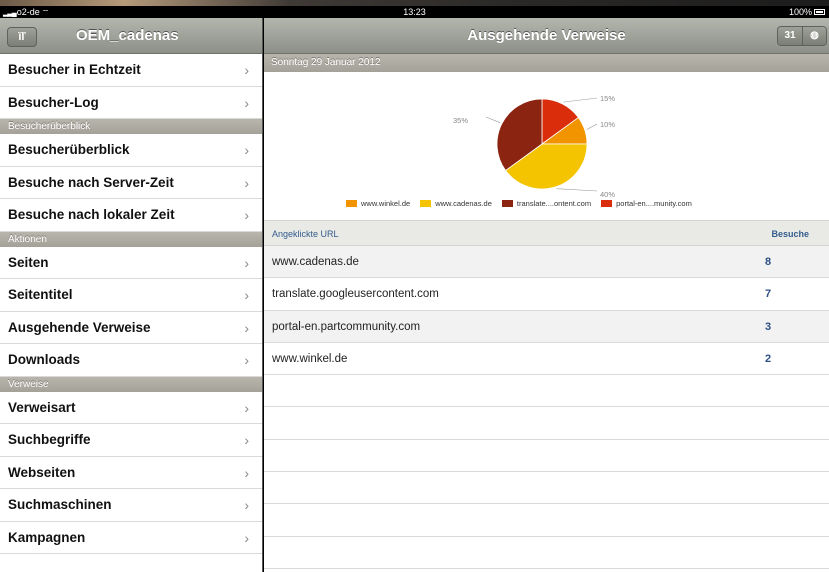  Describe the element at coordinates (79, 327) in the screenshot. I see `report-list-item-label: Ausgehende Verweise` at that location.